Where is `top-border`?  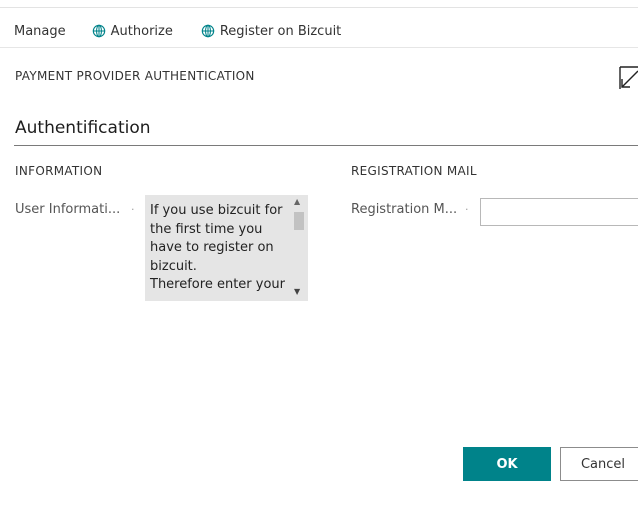 top-border is located at coordinates (319, 7).